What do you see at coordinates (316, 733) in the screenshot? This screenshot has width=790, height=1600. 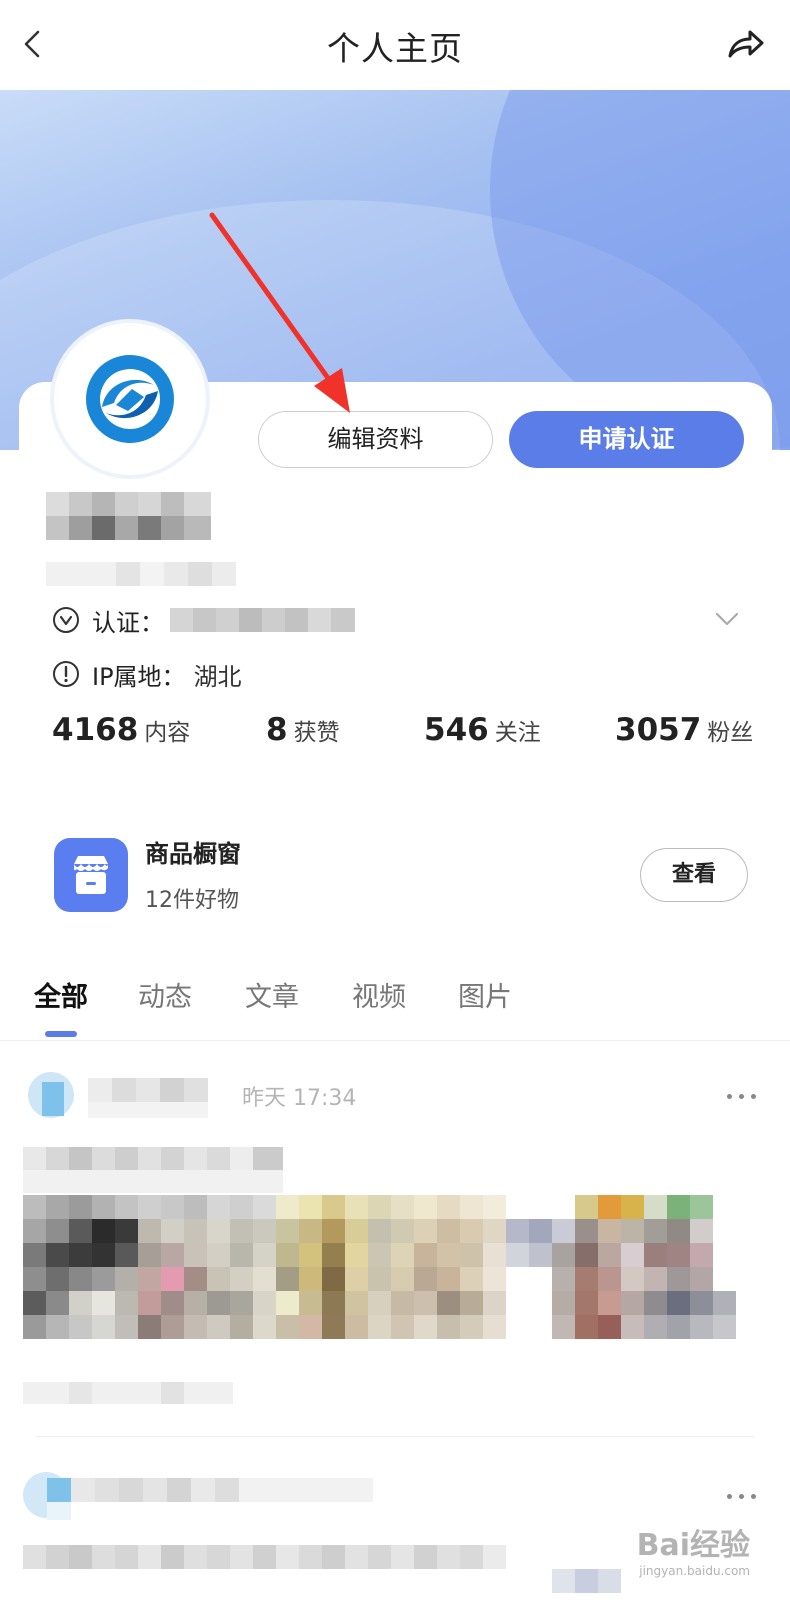 I see `stat-likes-label: 获赞` at bounding box center [316, 733].